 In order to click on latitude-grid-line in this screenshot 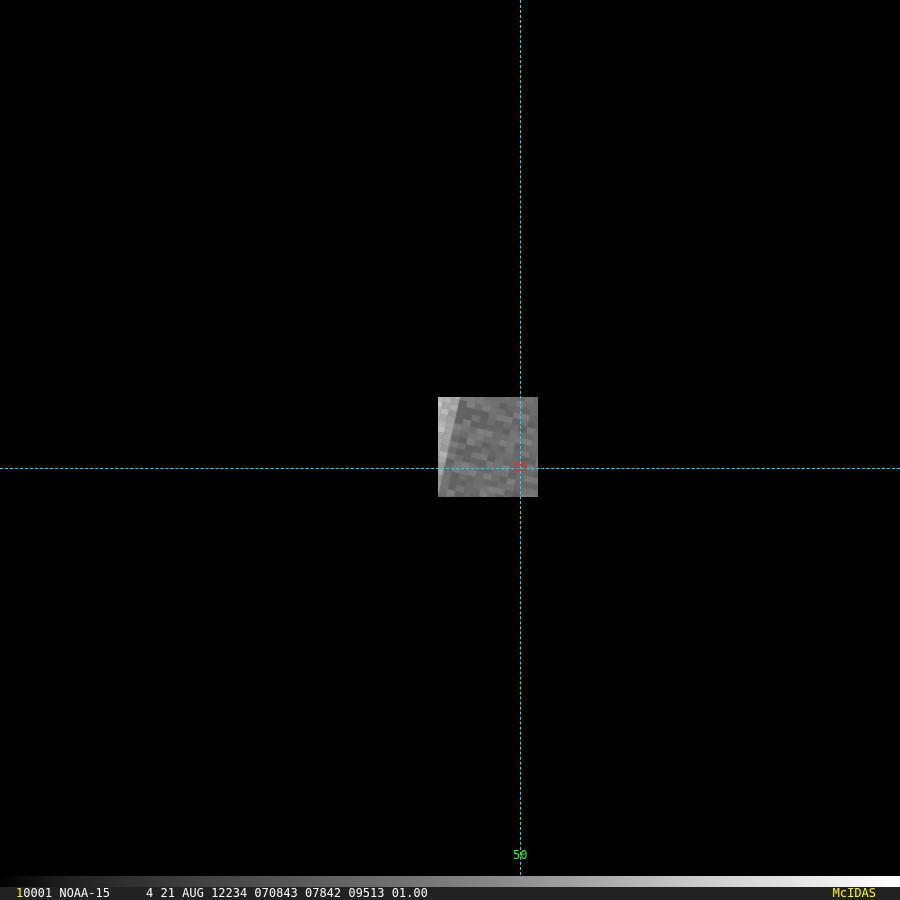, I will do `click(450, 468)`.